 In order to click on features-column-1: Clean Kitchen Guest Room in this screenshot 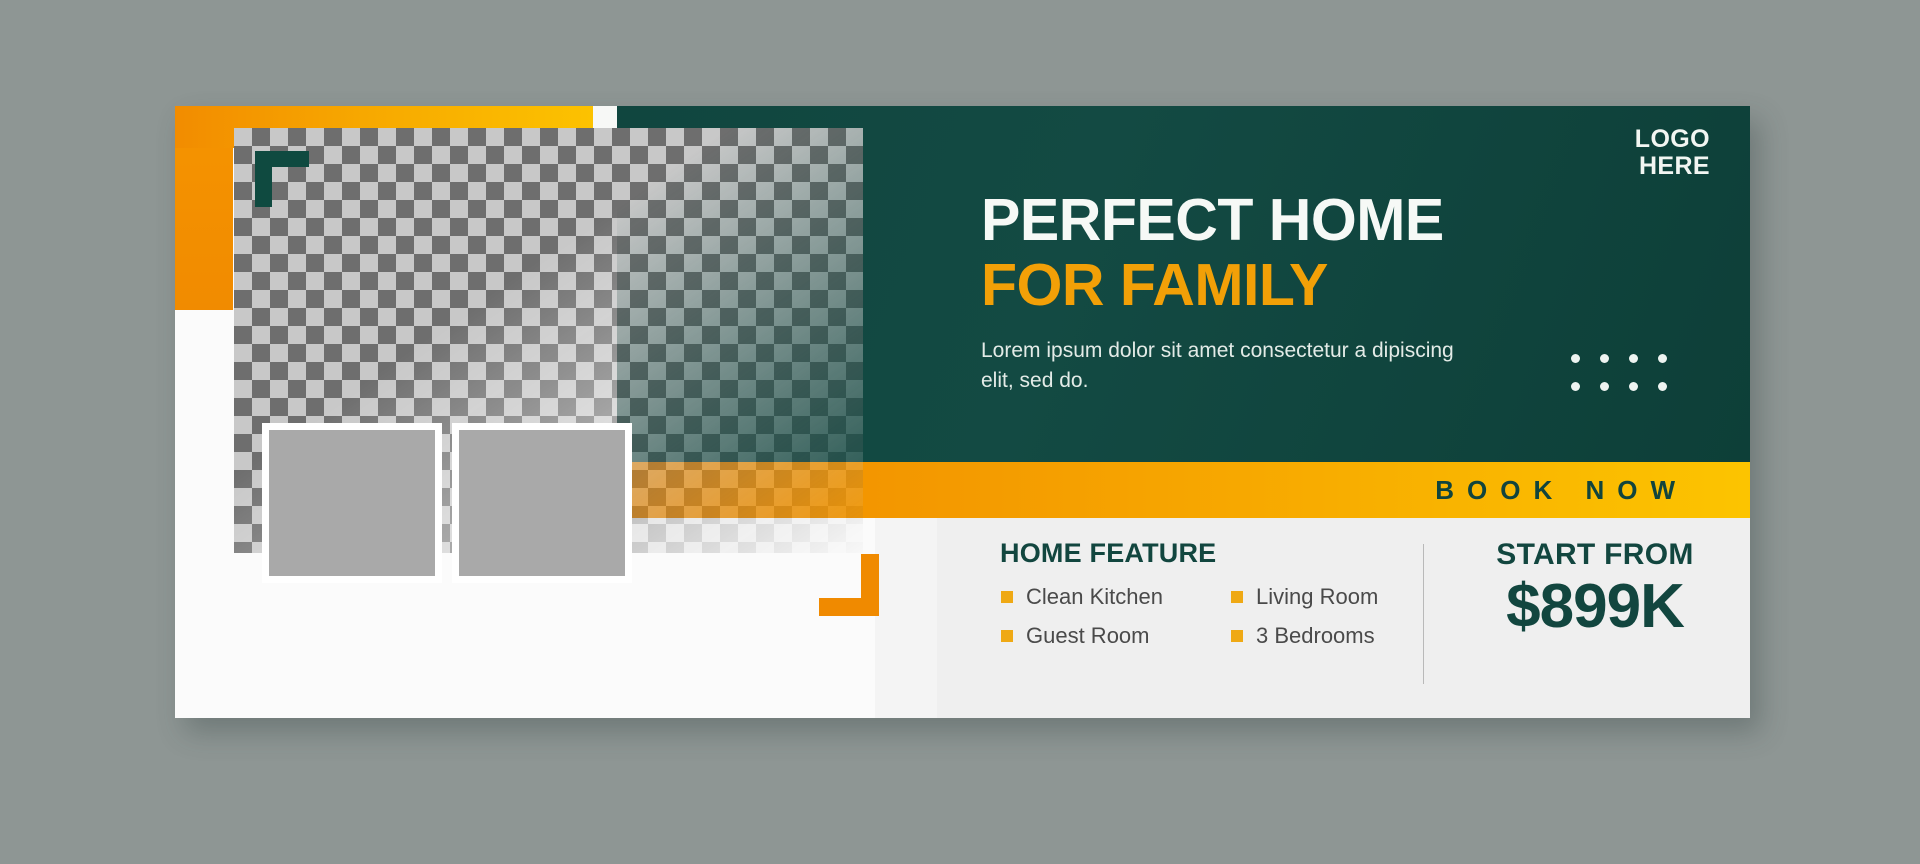, I will do `click(1087, 616)`.